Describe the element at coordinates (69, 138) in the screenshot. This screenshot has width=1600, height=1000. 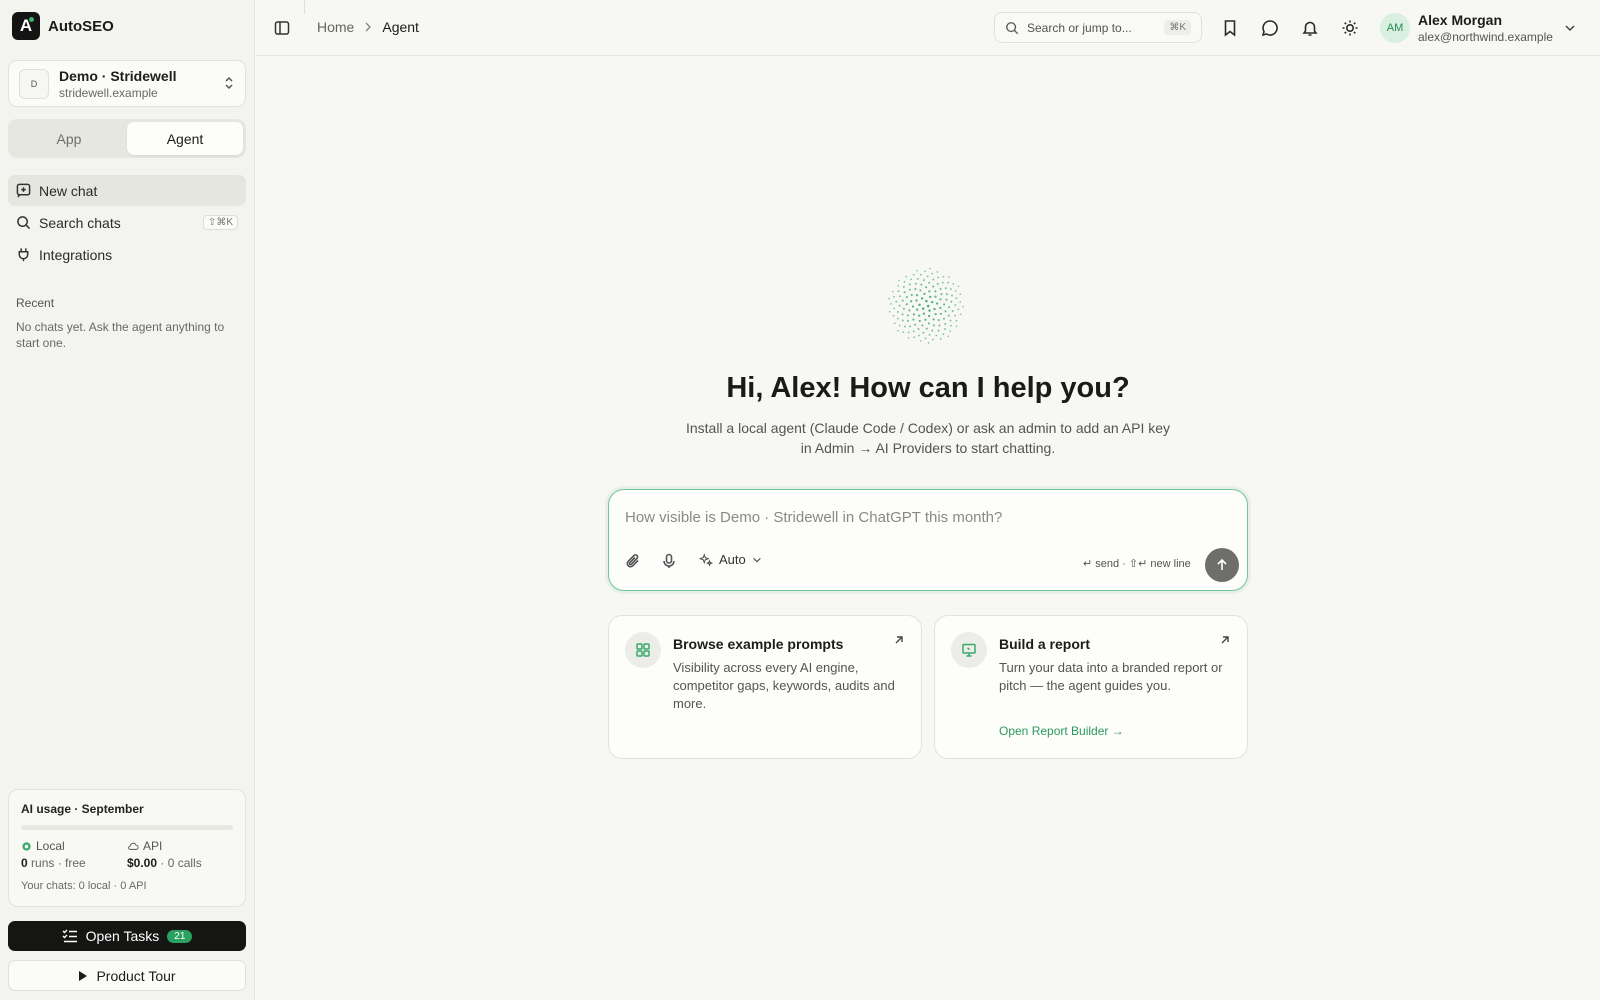
I see `tab-app: App` at that location.